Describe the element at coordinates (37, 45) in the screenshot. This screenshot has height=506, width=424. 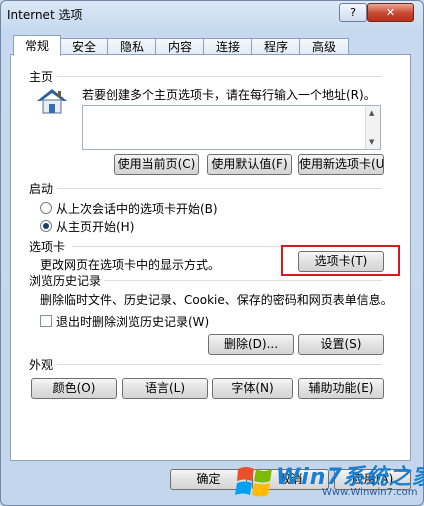
I see `tab-general: 常规` at that location.